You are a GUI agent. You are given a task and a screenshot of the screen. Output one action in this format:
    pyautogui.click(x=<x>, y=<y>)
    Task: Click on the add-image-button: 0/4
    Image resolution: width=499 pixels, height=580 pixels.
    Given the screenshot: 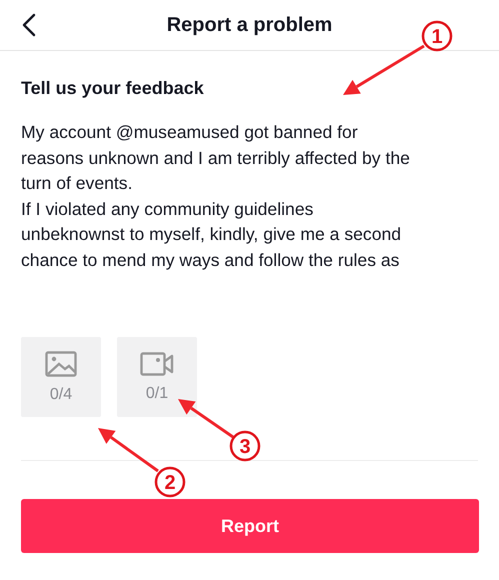 What is the action you would take?
    pyautogui.click(x=61, y=377)
    